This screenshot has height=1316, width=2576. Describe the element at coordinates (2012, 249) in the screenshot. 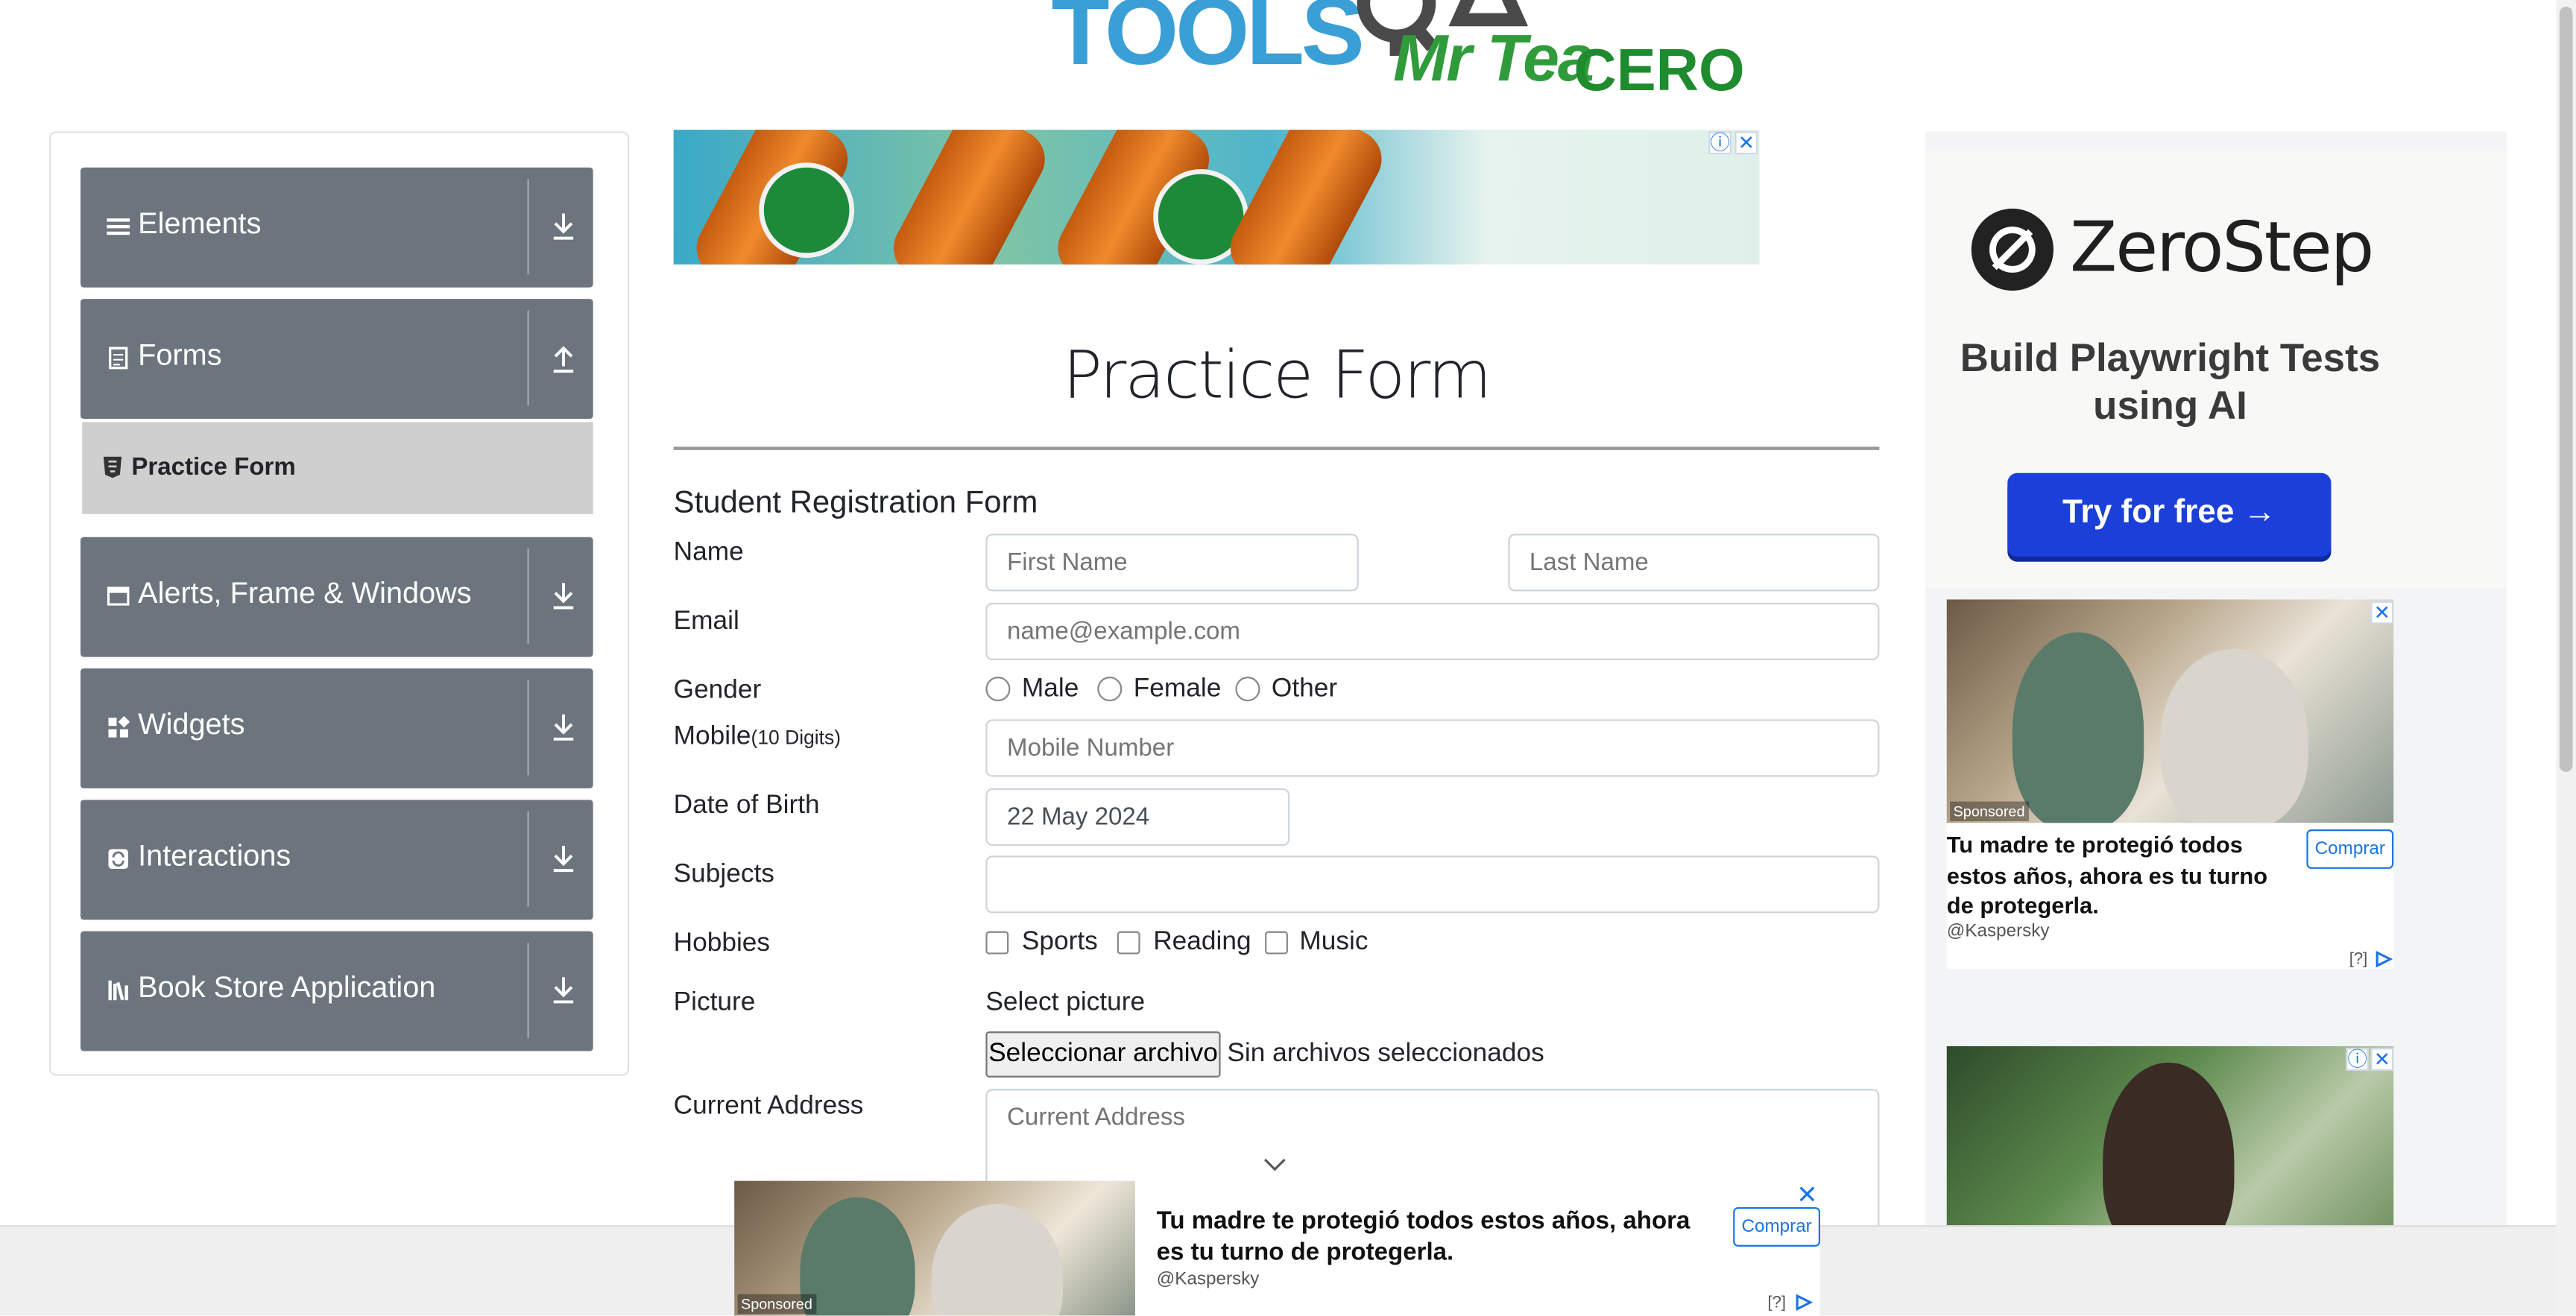

I see `zerostep-logo-icon` at that location.